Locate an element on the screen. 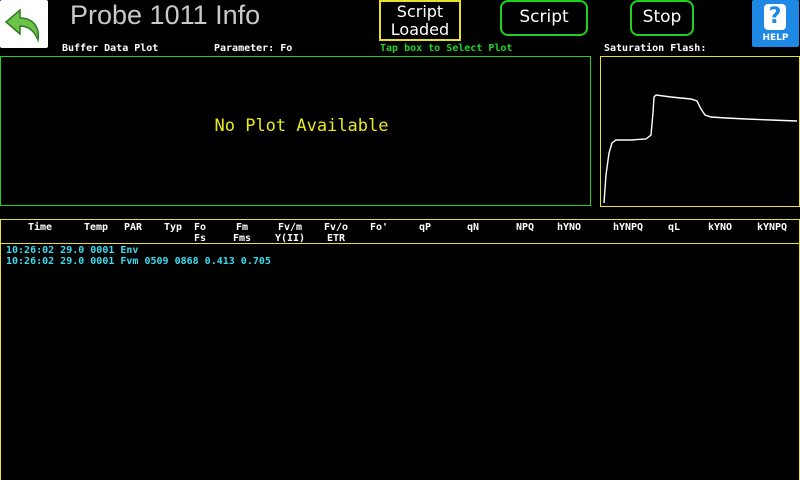 This screenshot has width=800, height=480. back-button is located at coordinates (24, 24).